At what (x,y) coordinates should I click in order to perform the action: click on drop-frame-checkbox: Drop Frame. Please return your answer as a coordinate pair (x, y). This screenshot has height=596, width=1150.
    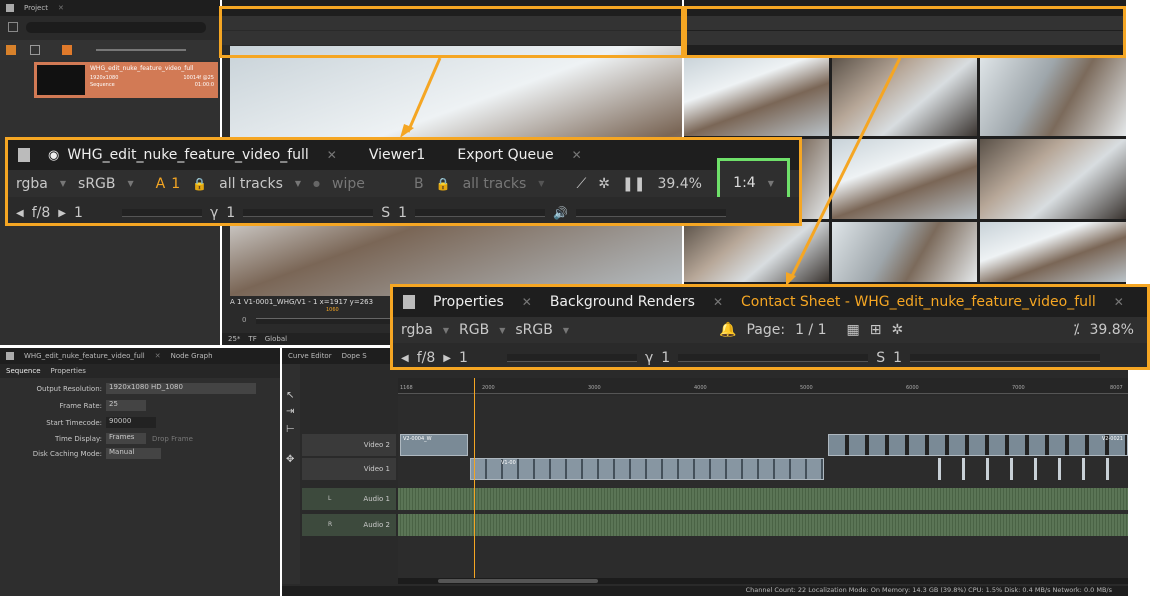
    Looking at the image, I should click on (172, 439).